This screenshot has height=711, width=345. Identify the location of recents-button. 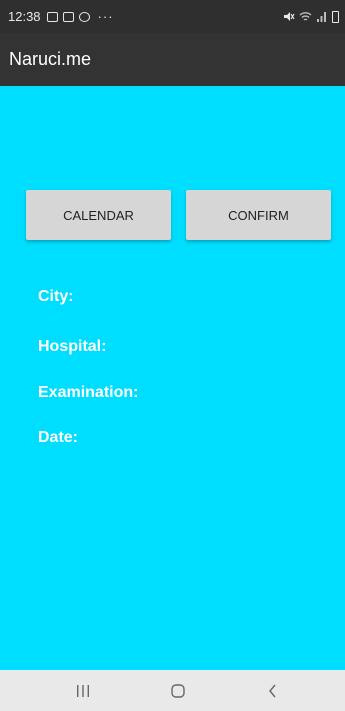
(83, 690).